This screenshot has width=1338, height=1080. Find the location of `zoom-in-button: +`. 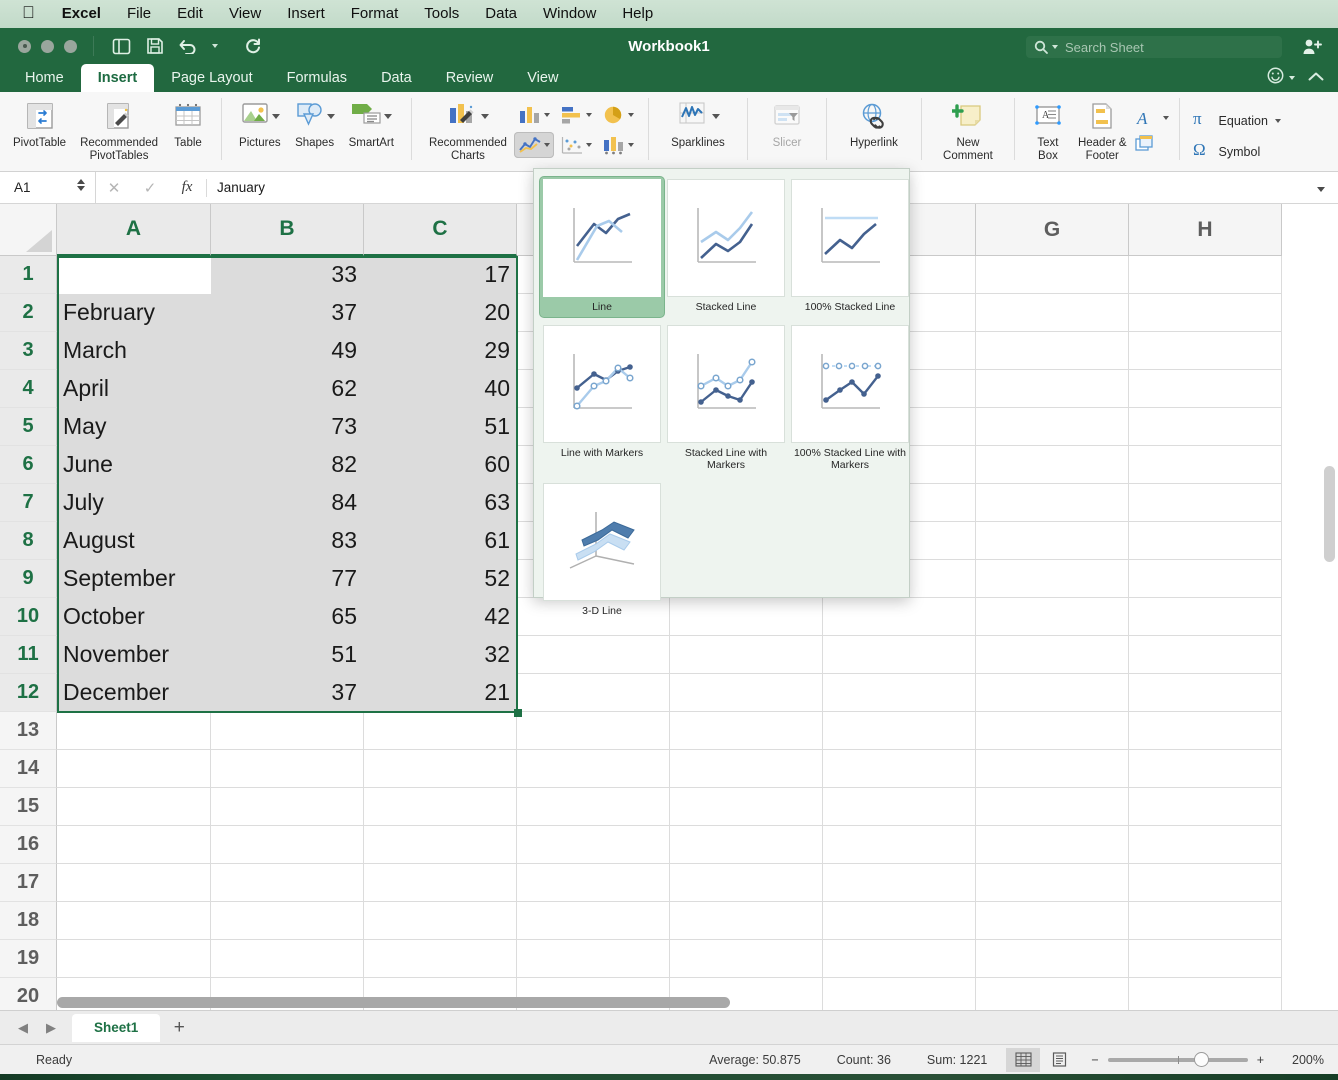

zoom-in-button: + is located at coordinates (1260, 1060).